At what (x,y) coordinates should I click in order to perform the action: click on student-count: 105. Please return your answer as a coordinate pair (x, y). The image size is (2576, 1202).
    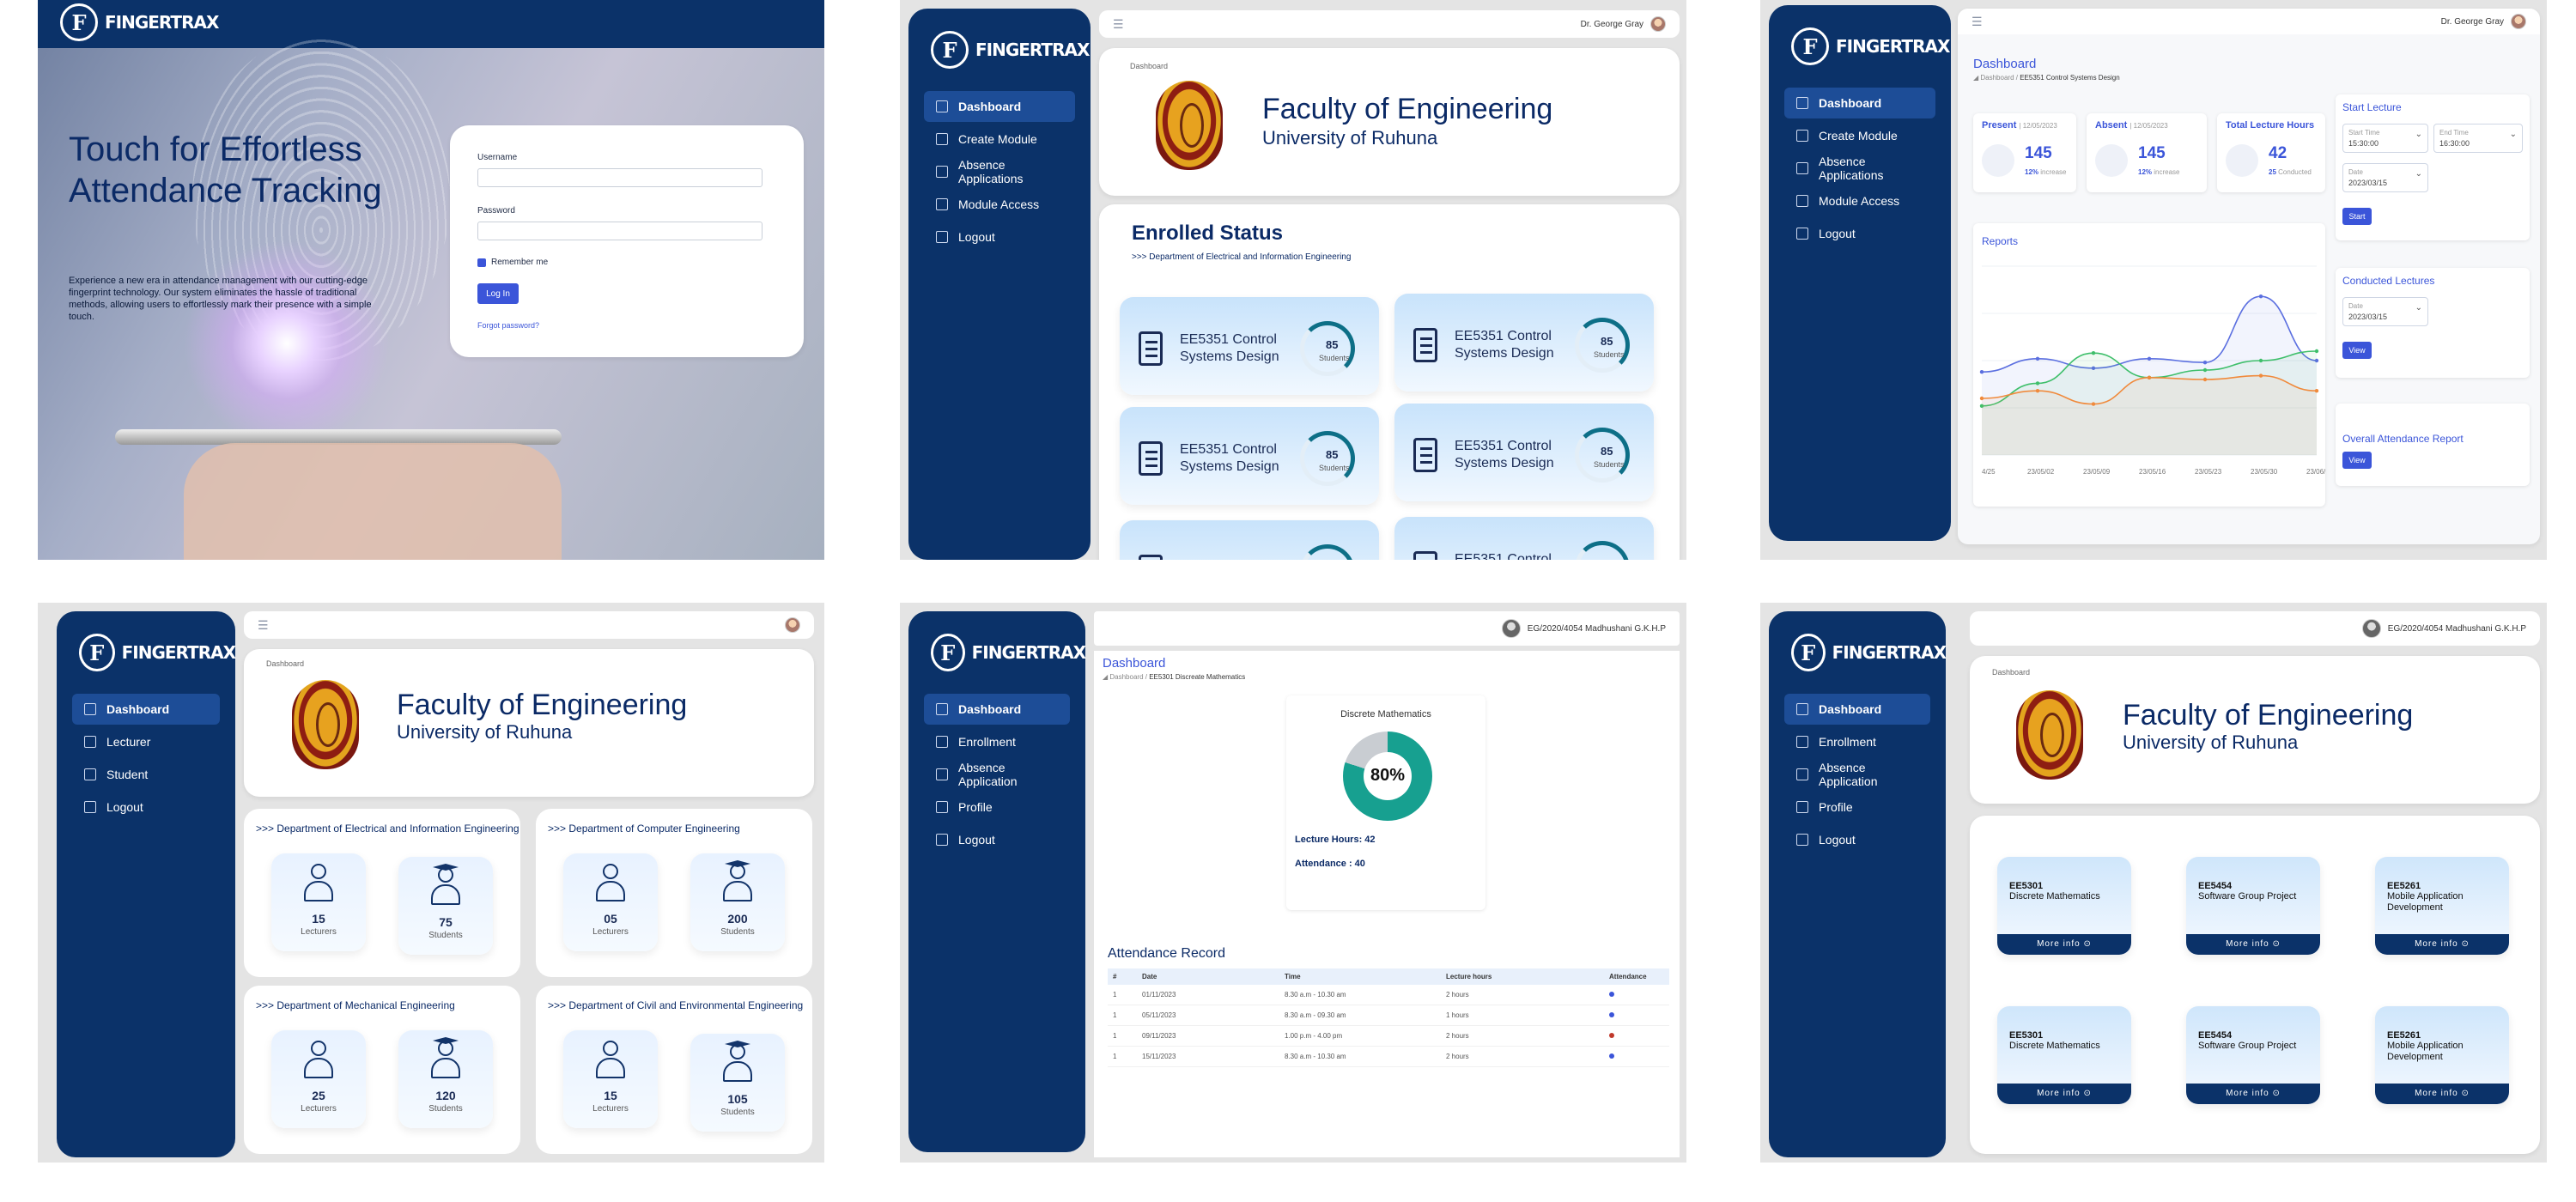
    Looking at the image, I should click on (737, 1099).